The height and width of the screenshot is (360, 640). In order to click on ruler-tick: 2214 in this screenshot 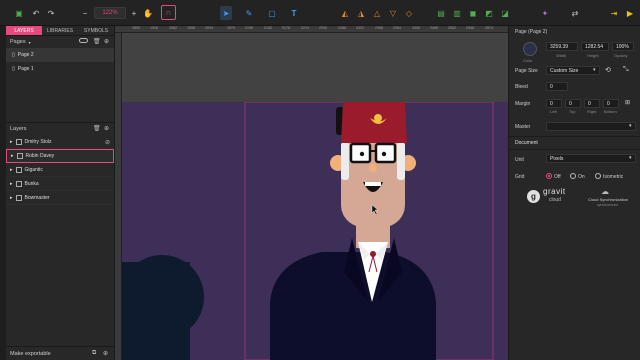, I will do `click(305, 28)`.